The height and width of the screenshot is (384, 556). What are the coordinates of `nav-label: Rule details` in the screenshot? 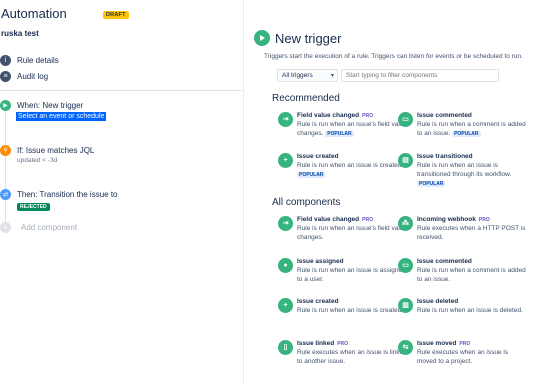 It's located at (38, 60).